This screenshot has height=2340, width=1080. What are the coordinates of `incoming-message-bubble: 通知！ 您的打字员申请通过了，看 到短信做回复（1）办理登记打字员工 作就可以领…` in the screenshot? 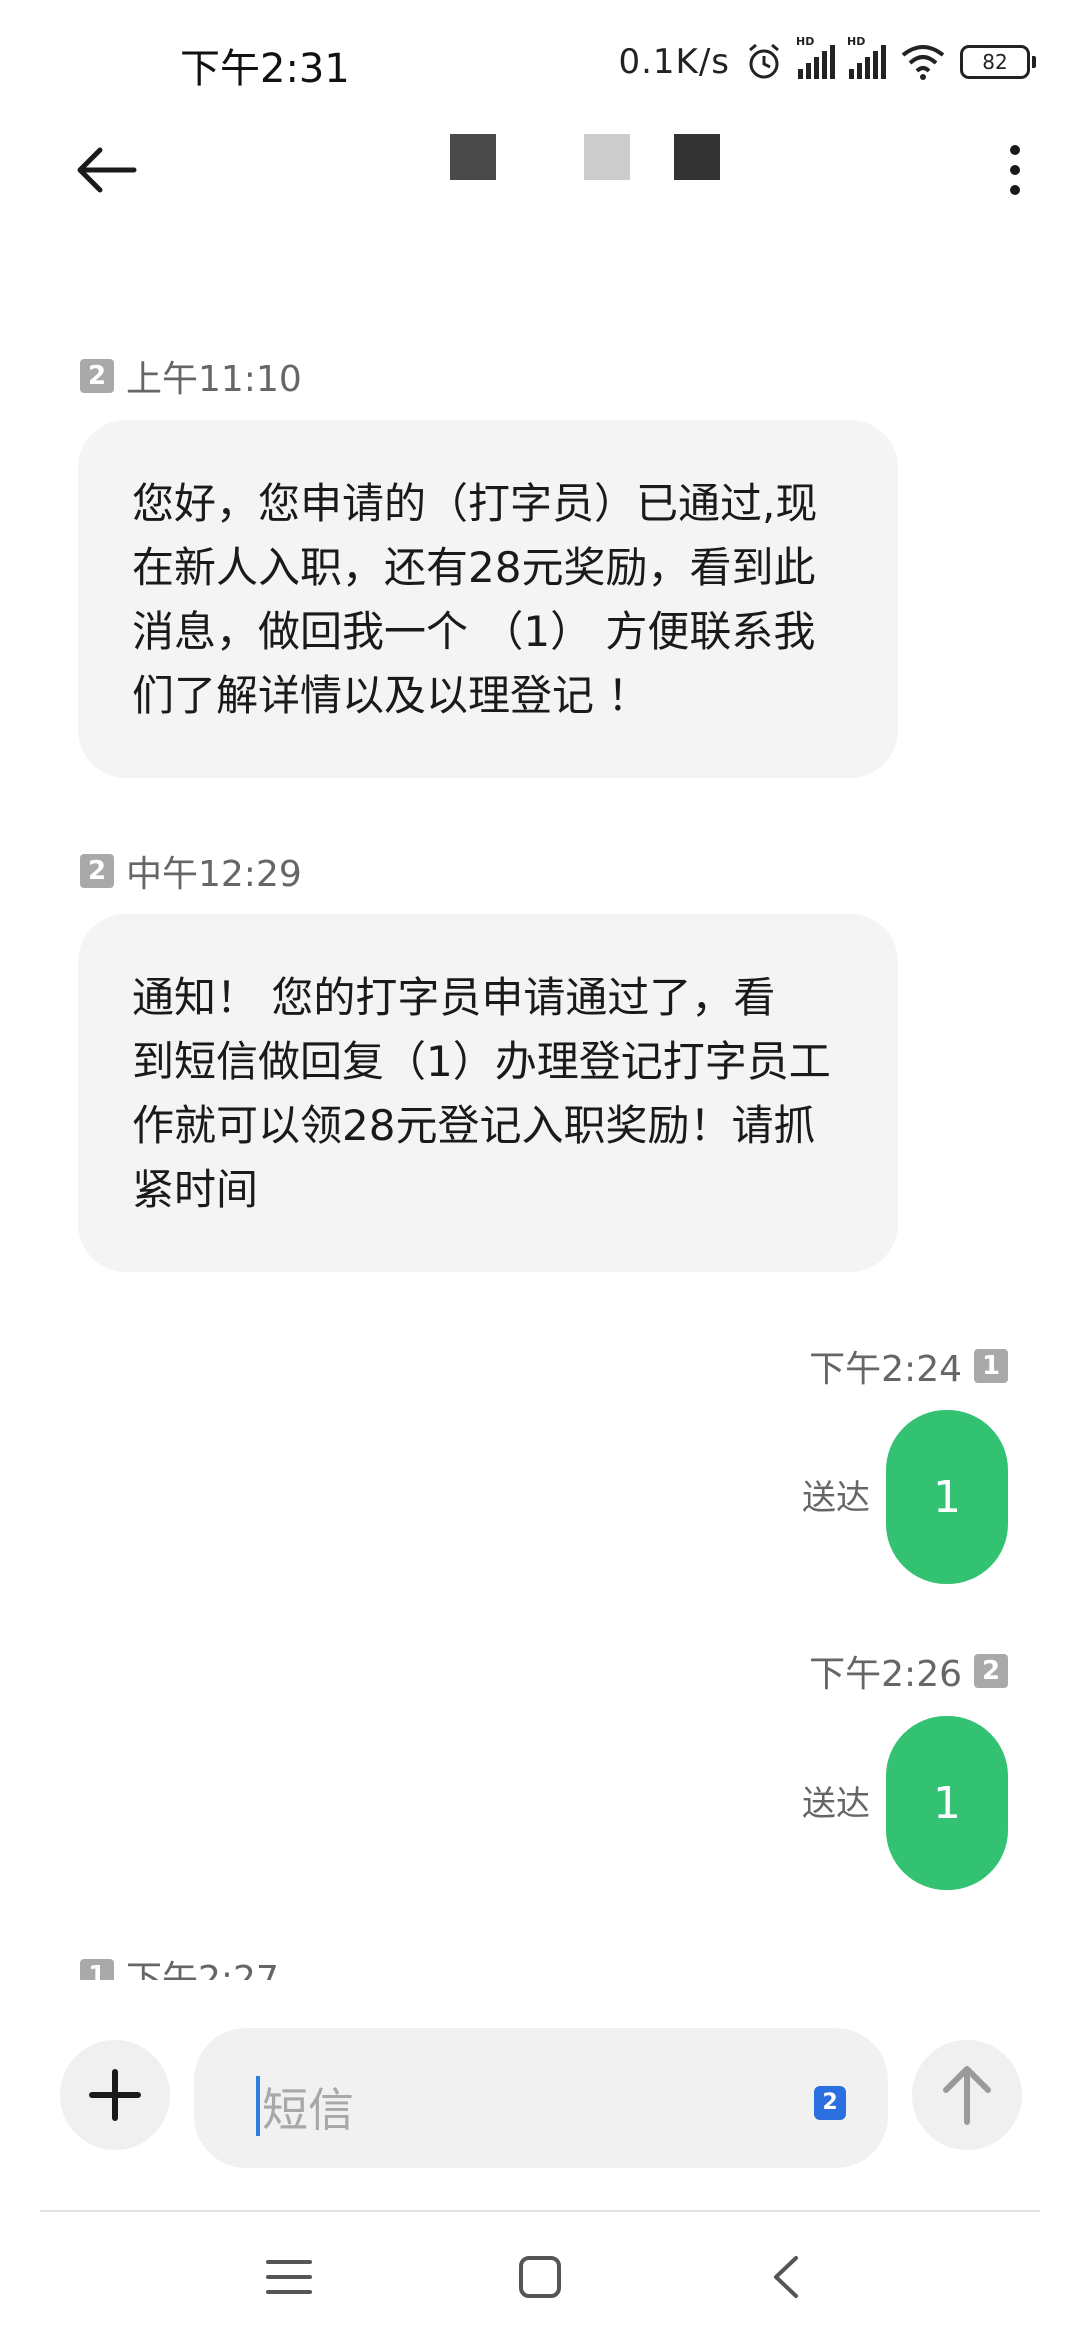 It's located at (488, 1093).